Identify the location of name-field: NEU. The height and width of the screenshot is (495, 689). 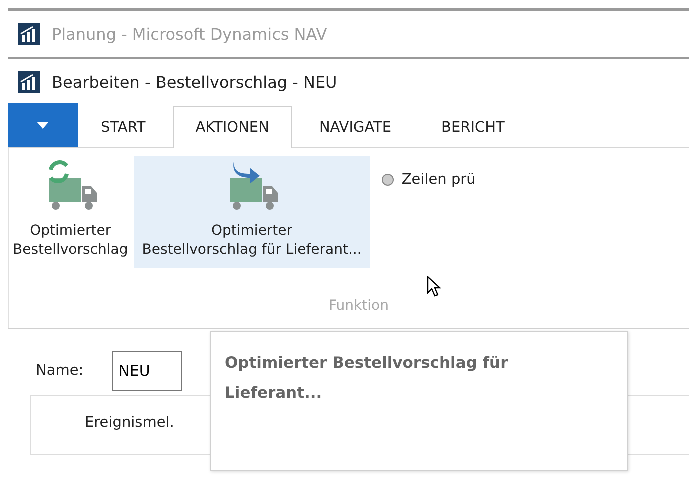
(147, 371).